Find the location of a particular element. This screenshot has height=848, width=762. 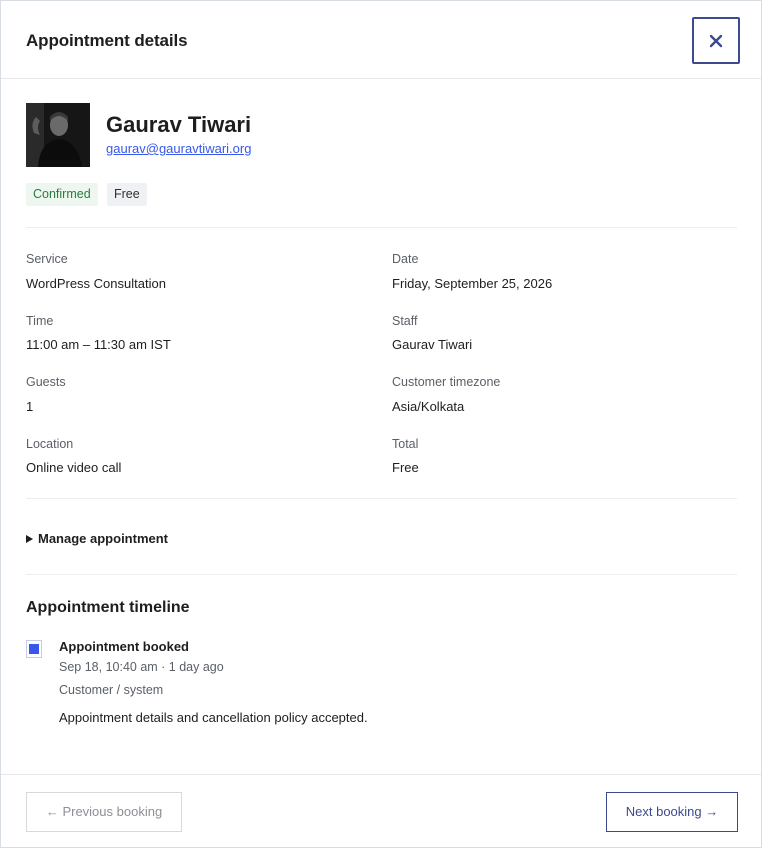

modal-footer: ← Previous booking Next booking → is located at coordinates (381, 811).